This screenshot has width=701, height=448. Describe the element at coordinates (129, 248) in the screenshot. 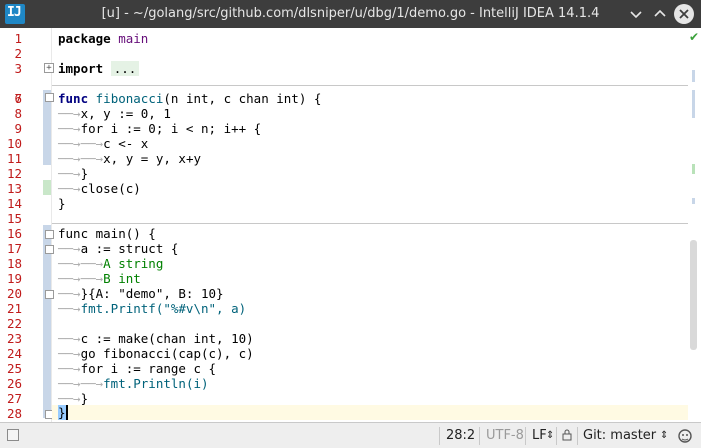

I see `code-text: a := struct {` at that location.